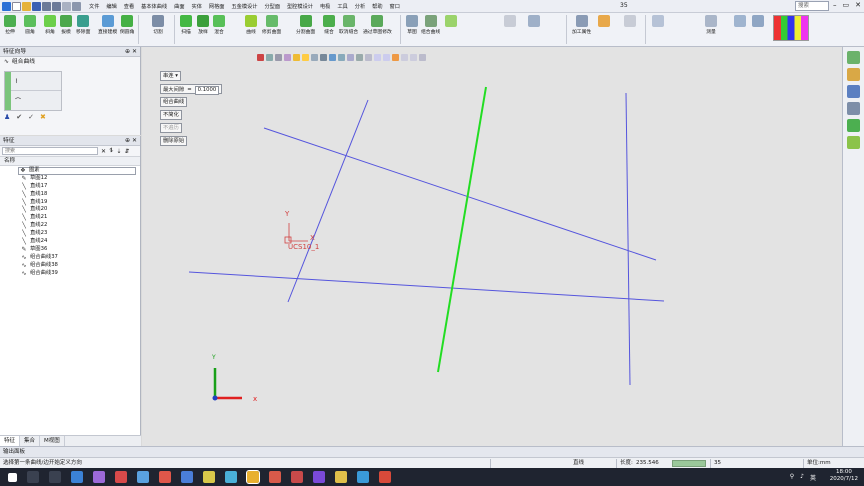 This screenshot has height=486, width=864. Describe the element at coordinates (10, 441) in the screenshot. I see `tab-features: 特征` at that location.